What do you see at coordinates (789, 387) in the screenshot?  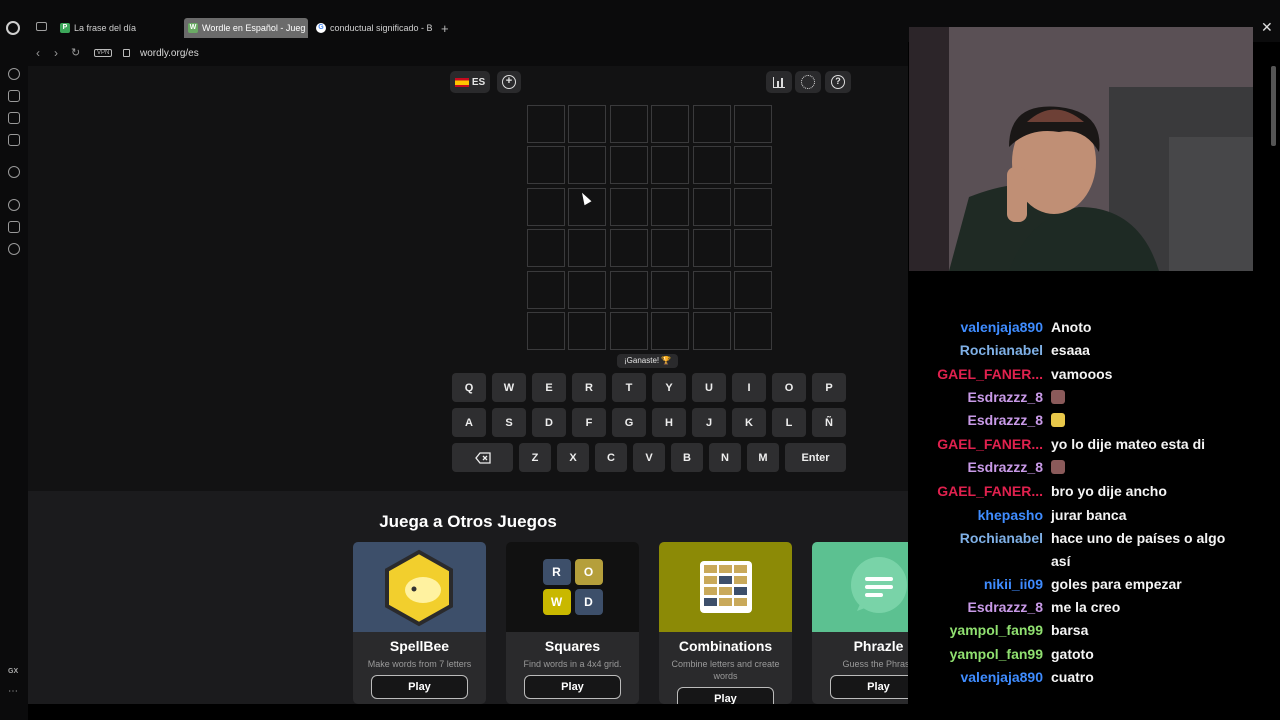 I see `key-o: O` at bounding box center [789, 387].